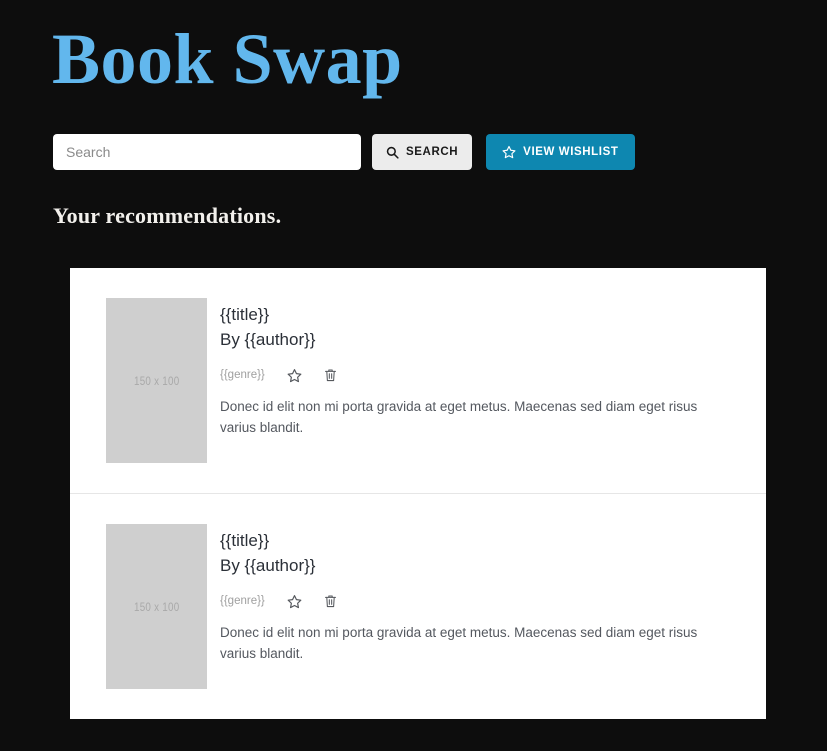 This screenshot has height=751, width=827. I want to click on view-wishlist-button: View Wishlist, so click(560, 152).